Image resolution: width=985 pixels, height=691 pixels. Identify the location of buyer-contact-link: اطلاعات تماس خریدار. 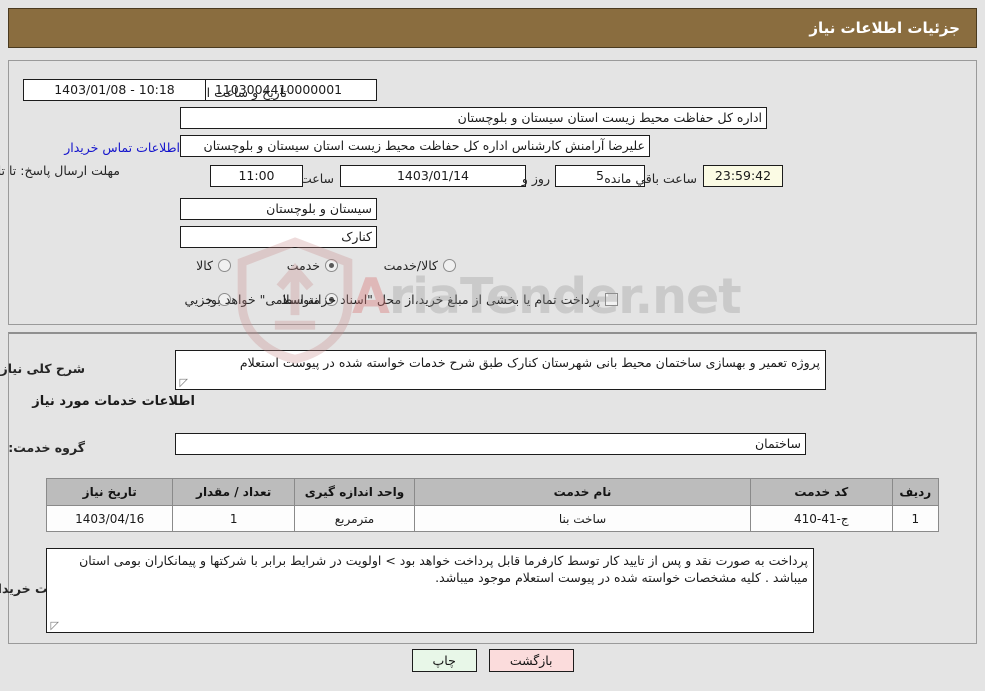
(122, 147).